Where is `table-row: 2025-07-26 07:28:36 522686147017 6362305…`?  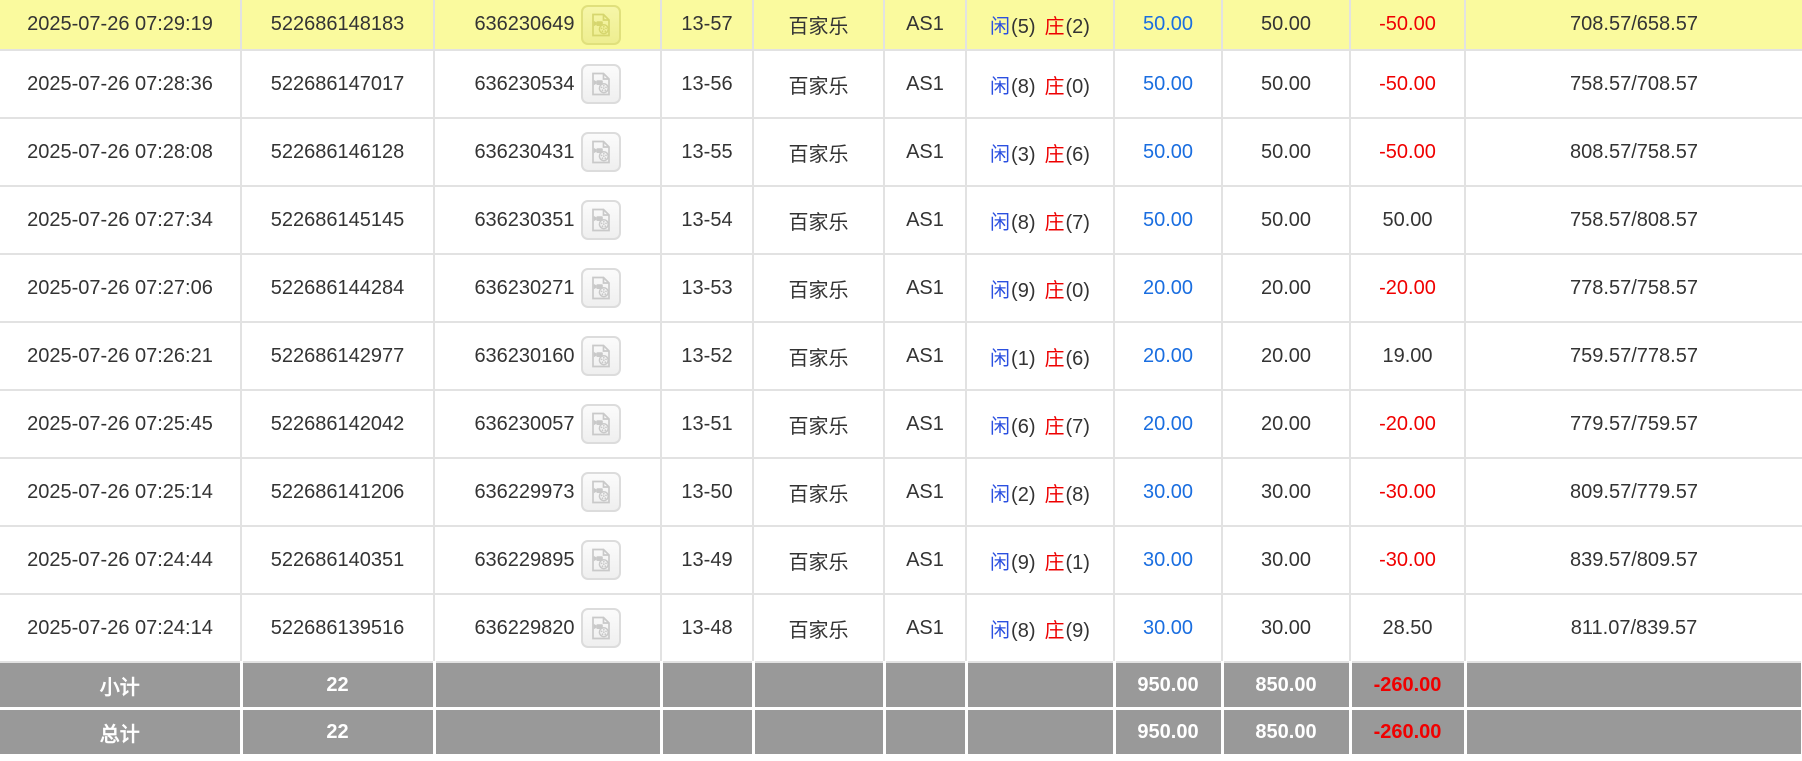 table-row: 2025-07-26 07:28:36 522686147017 6362305… is located at coordinates (901, 84).